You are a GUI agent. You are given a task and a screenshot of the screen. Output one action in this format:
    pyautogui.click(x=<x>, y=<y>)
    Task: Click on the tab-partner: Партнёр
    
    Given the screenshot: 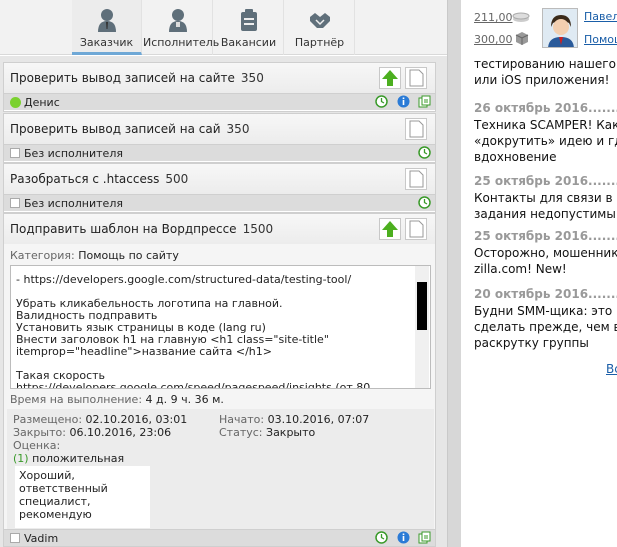 What is the action you would take?
    pyautogui.click(x=320, y=27)
    